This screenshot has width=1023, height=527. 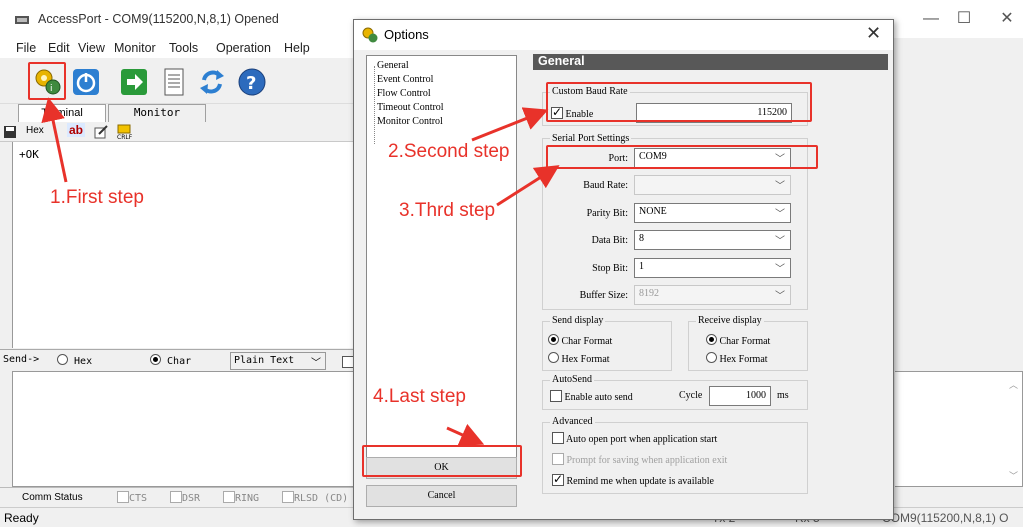 I want to click on step1-arrow, so click(x=54, y=140).